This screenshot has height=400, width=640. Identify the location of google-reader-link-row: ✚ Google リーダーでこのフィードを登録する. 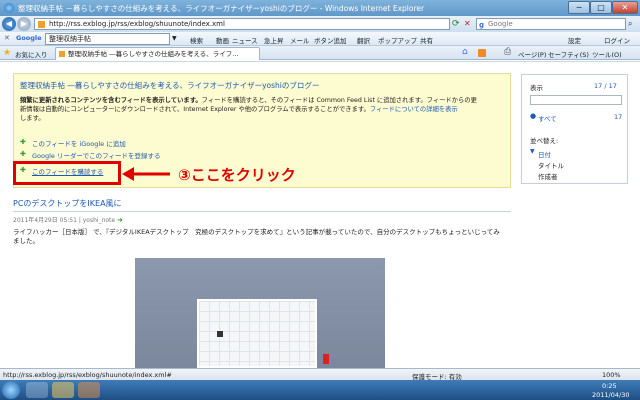
(90, 155).